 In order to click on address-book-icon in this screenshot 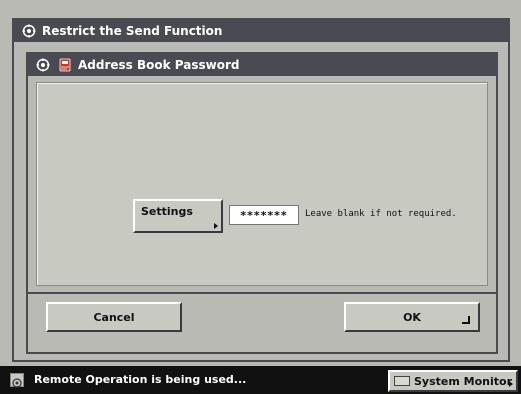, I will do `click(65, 65)`.